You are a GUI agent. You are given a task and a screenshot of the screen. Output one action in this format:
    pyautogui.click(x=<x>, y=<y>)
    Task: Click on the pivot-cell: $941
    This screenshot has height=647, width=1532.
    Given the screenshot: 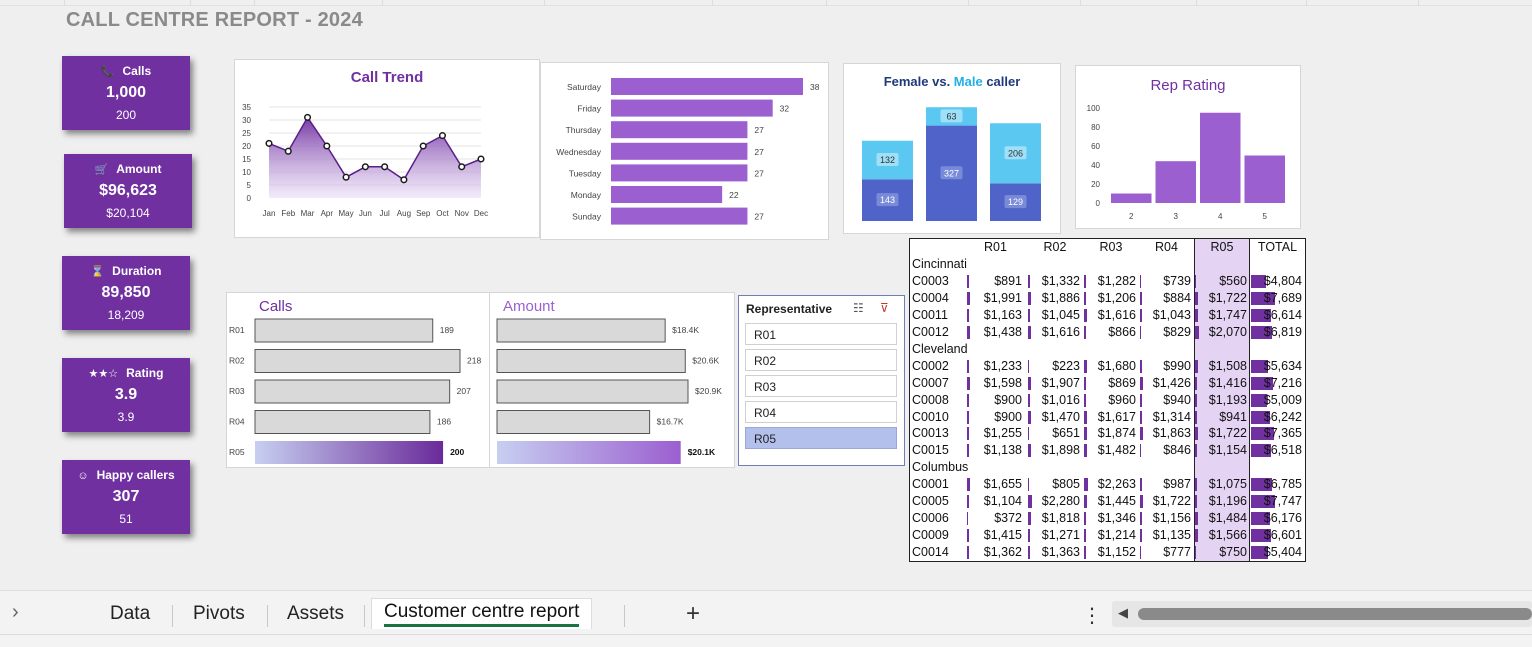 What is the action you would take?
    pyautogui.click(x=1233, y=416)
    